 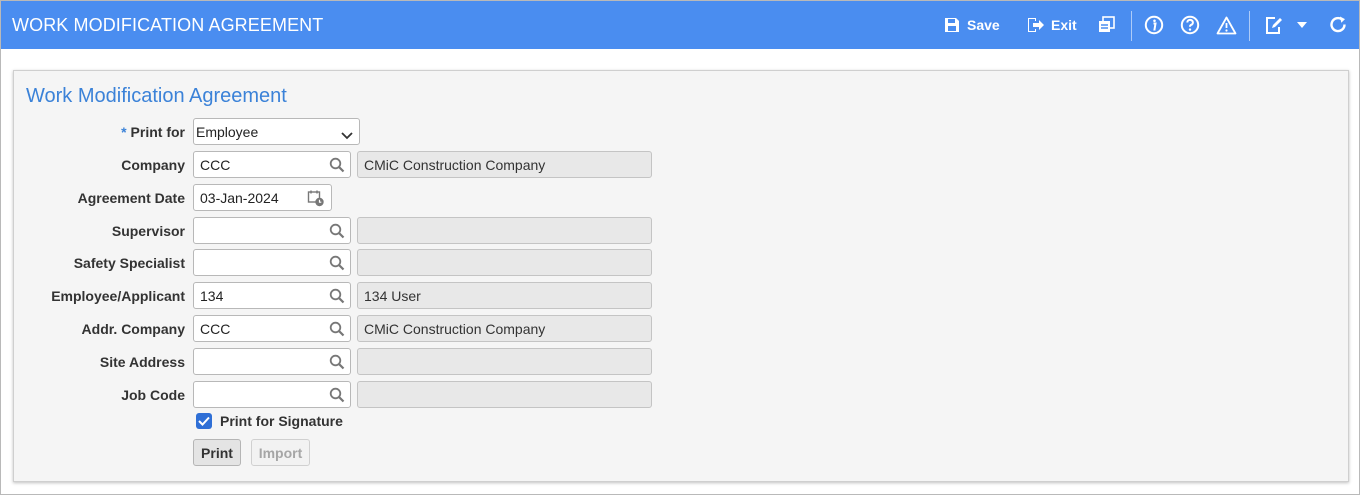 I want to click on app-header: WORK MODIFICATION AGREEMENT Save Exit, so click(x=680, y=25).